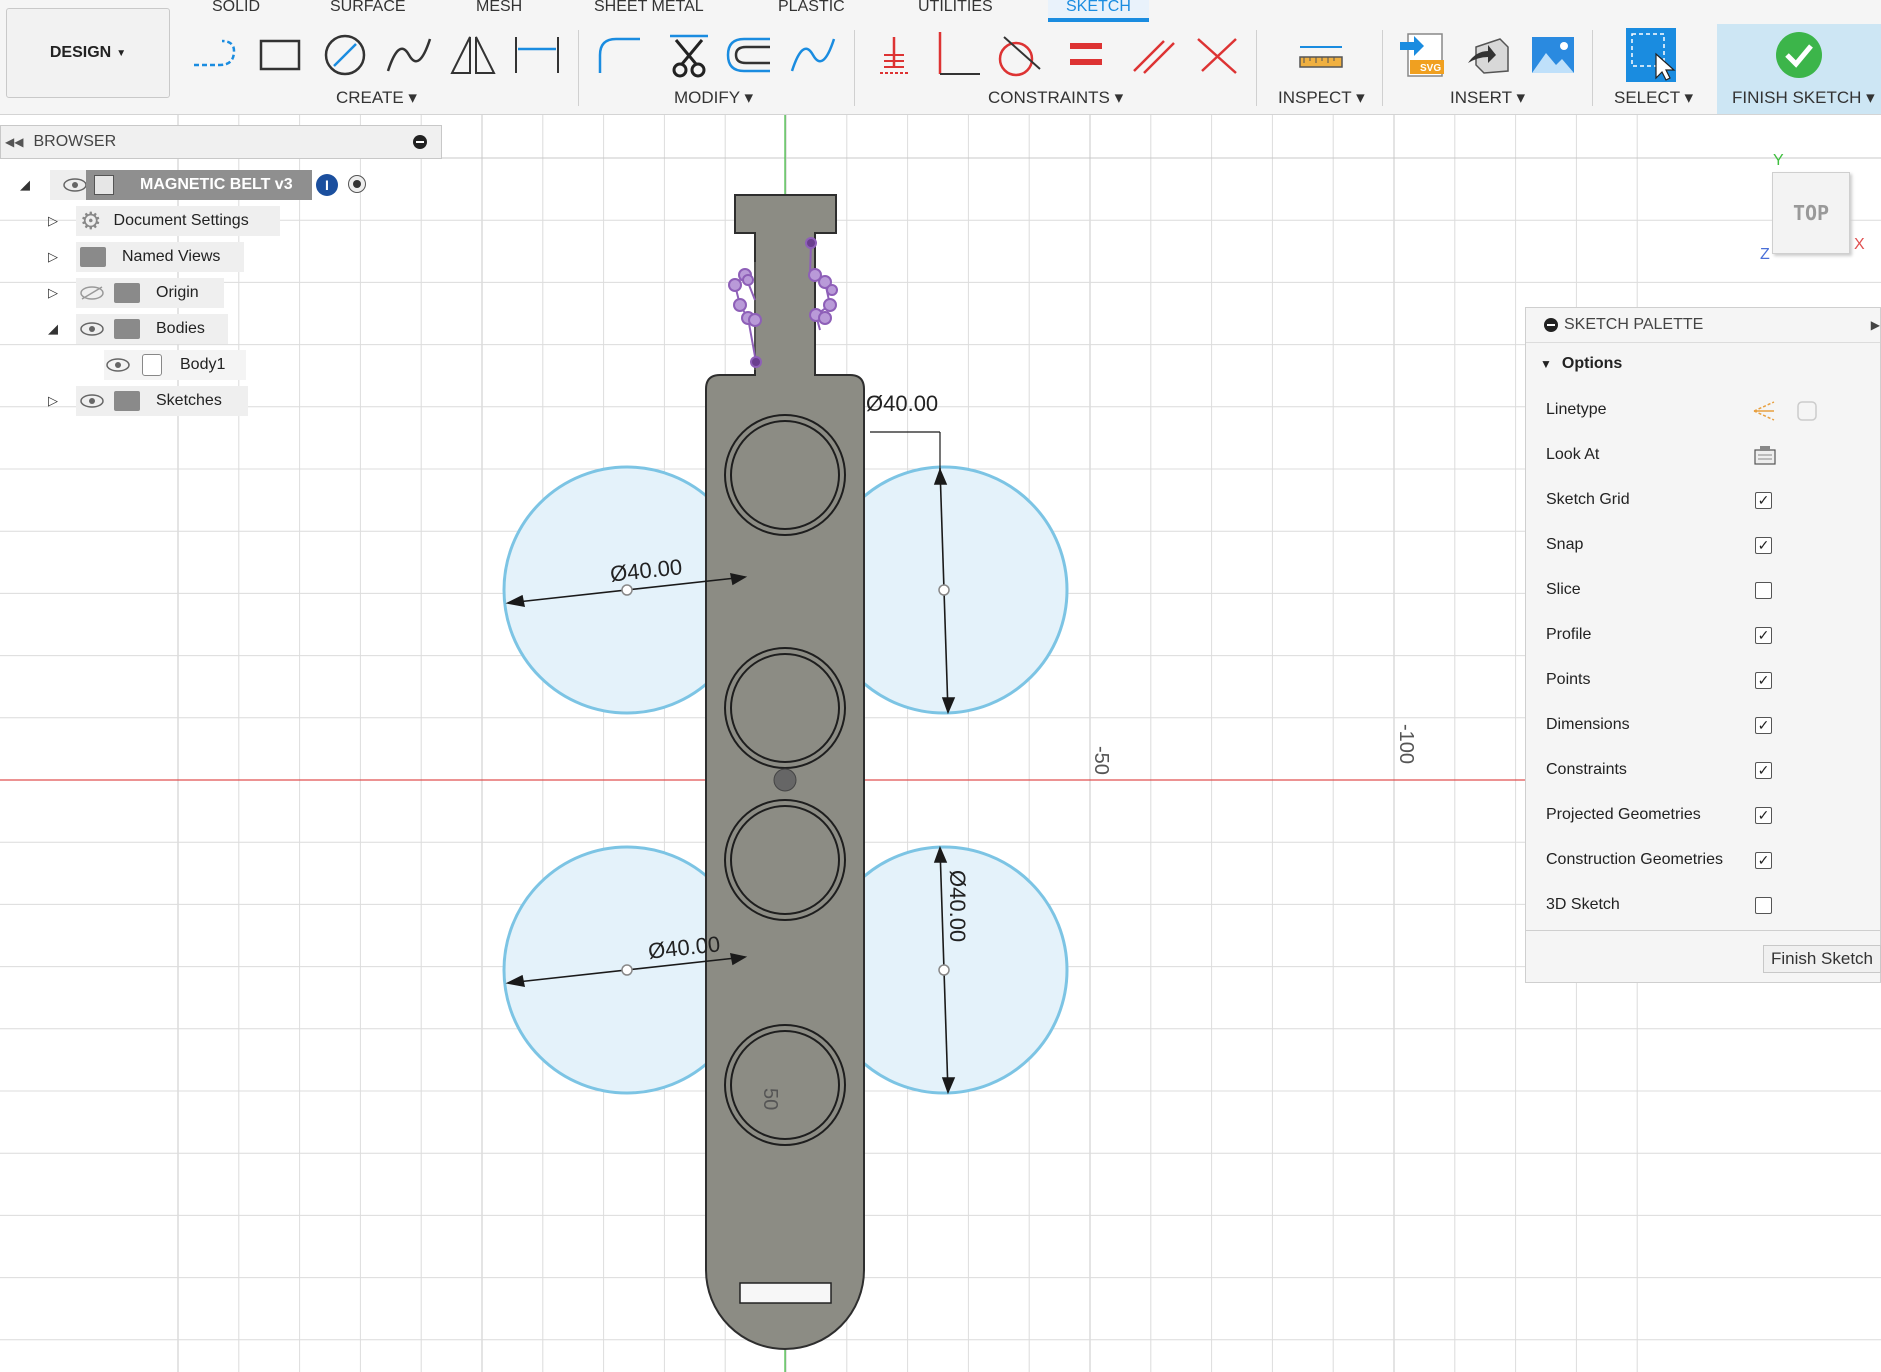 The width and height of the screenshot is (1881, 1372). I want to click on tab-solid: SOLID, so click(236, 11).